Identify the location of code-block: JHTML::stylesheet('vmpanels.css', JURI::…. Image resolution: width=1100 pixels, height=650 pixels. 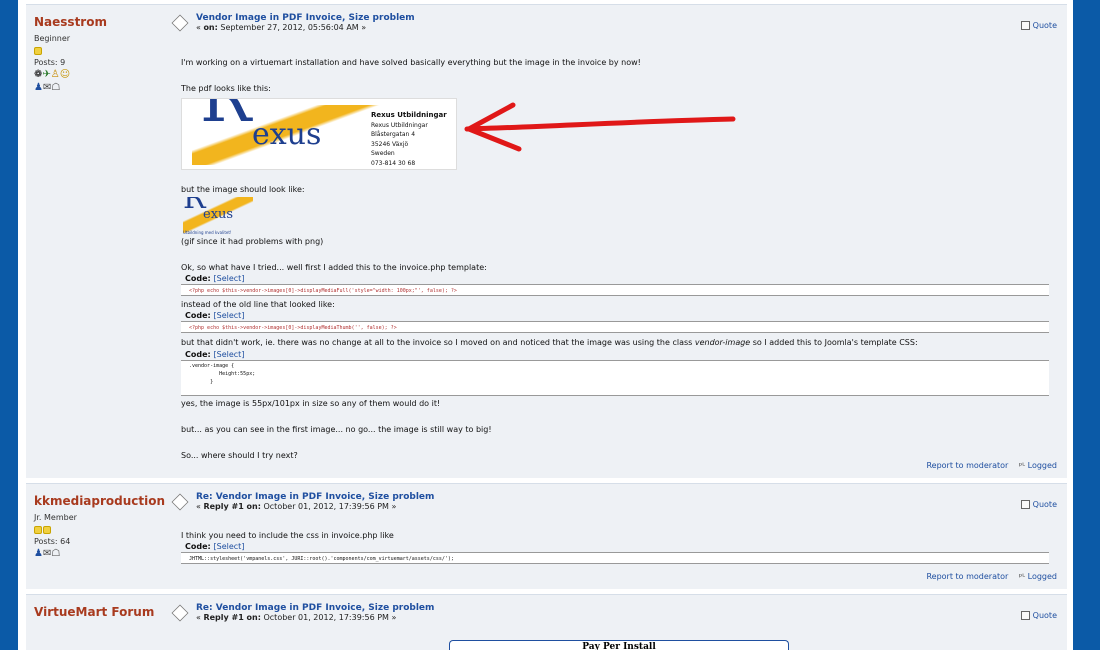
(615, 558).